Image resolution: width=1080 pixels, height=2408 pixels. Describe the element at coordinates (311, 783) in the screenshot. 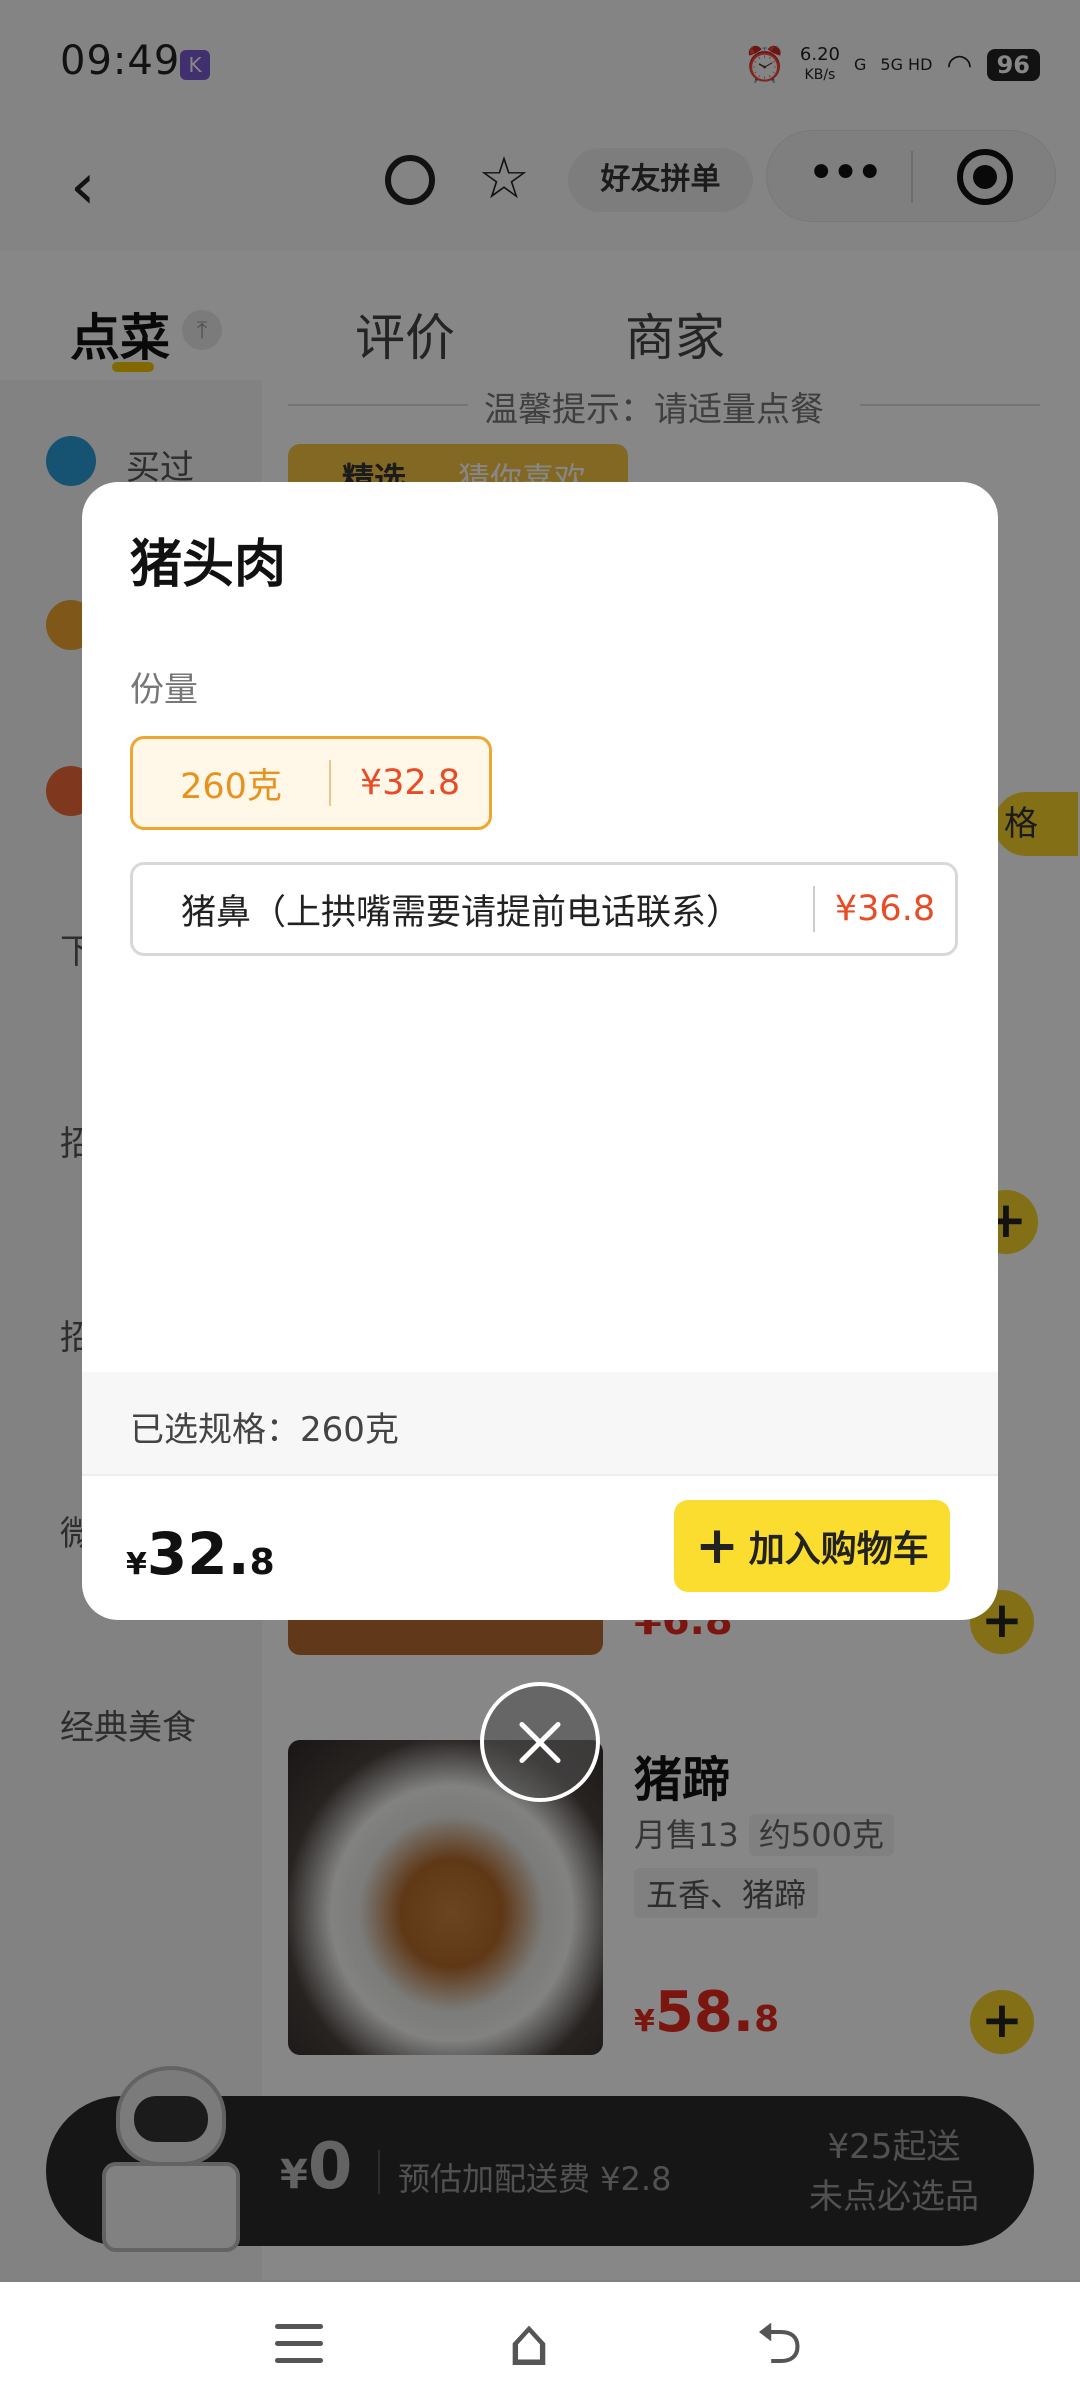

I see `spec-option-260g: 260克 ¥32.8` at that location.